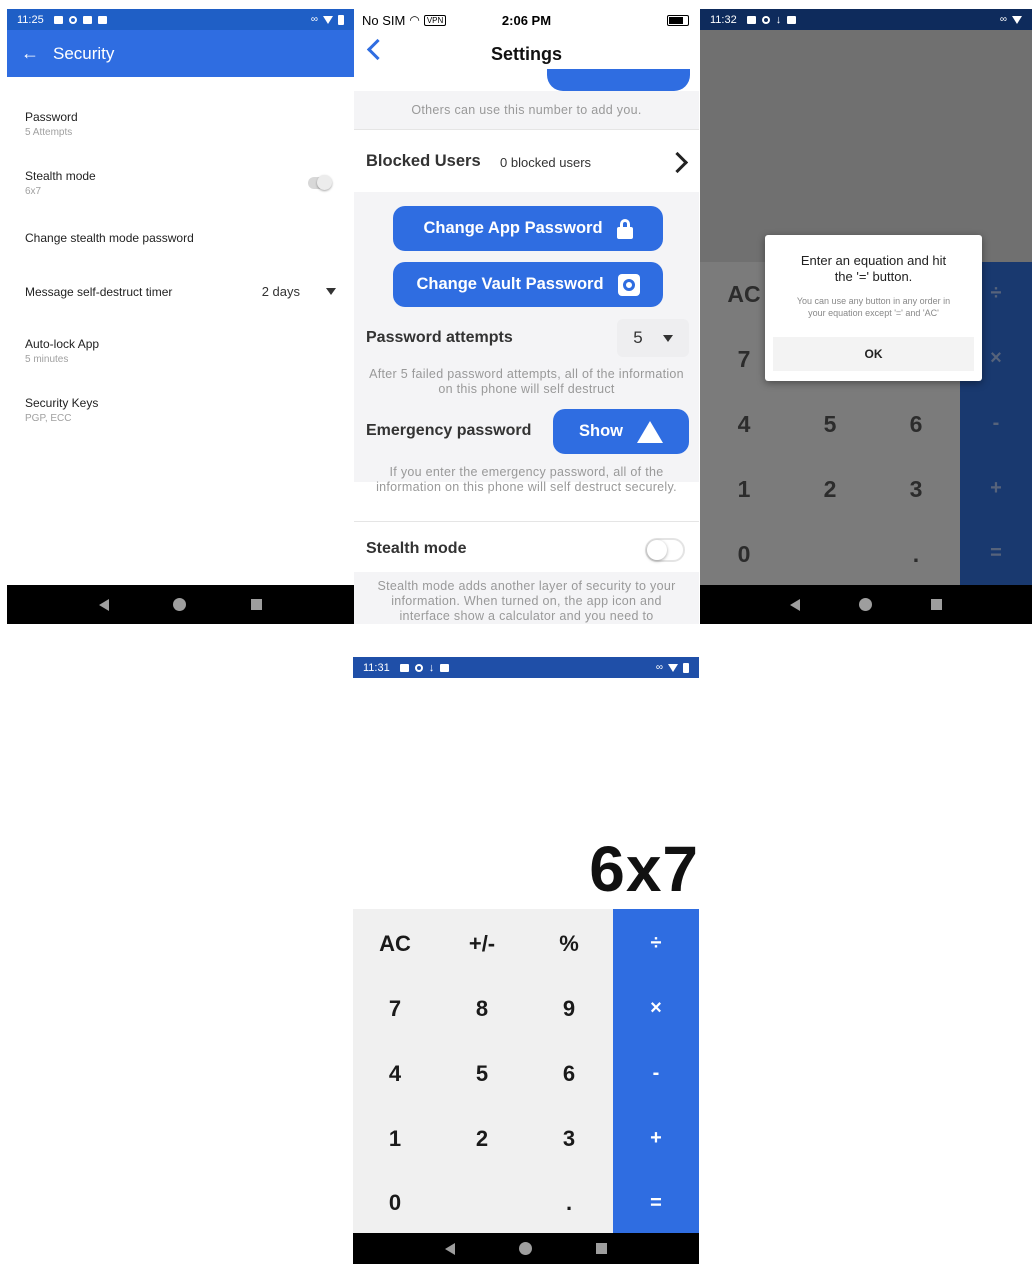  I want to click on back-arrow-icon: ←, so click(30, 53).